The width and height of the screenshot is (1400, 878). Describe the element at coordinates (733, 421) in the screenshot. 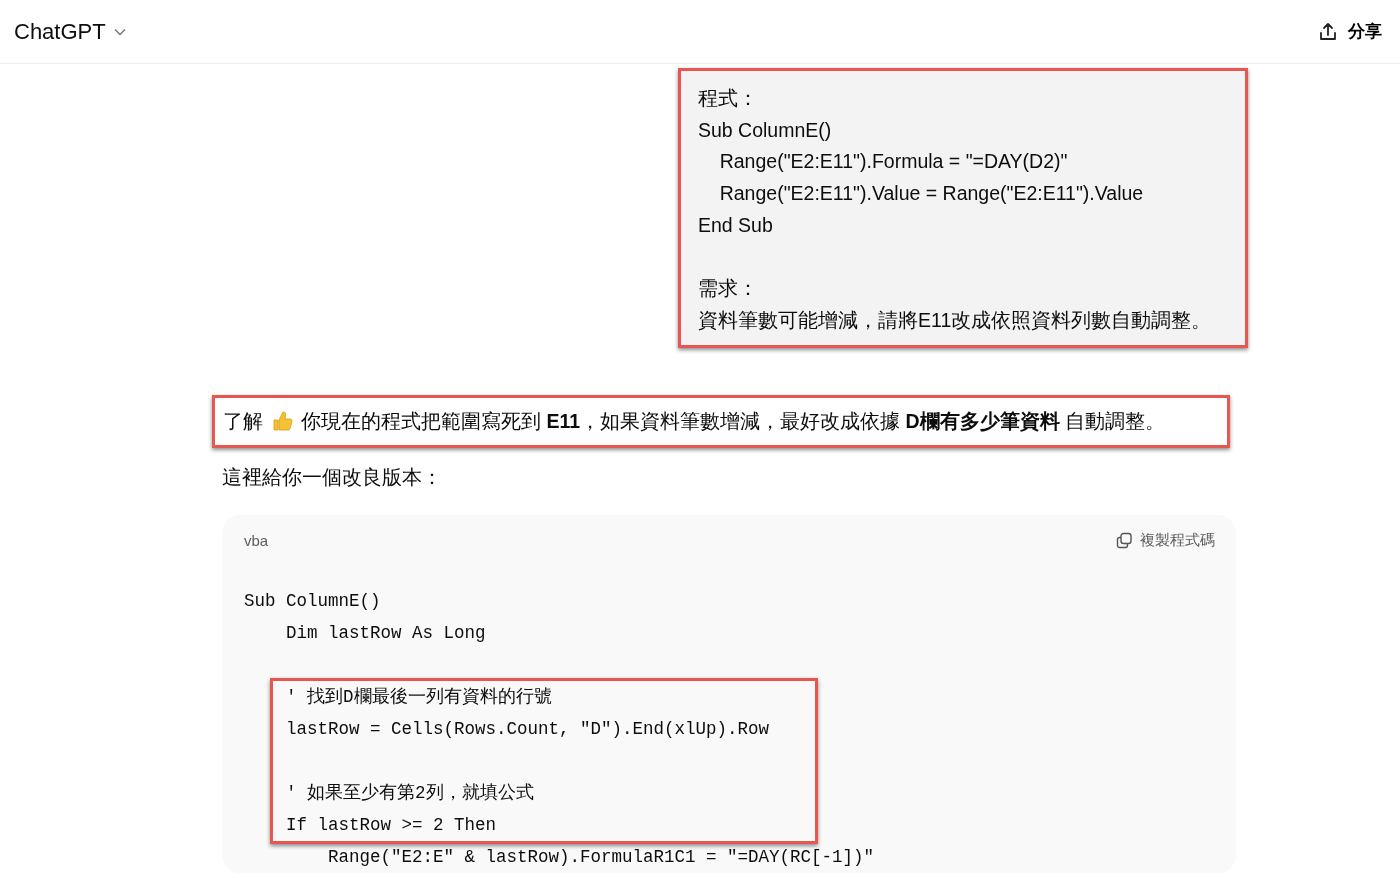

I see `reply-text: 你現在的程式把範圍寫死到 E11，如果資料筆數增減，最好改成依據 D欄有多少筆資料 自動調整。` at that location.